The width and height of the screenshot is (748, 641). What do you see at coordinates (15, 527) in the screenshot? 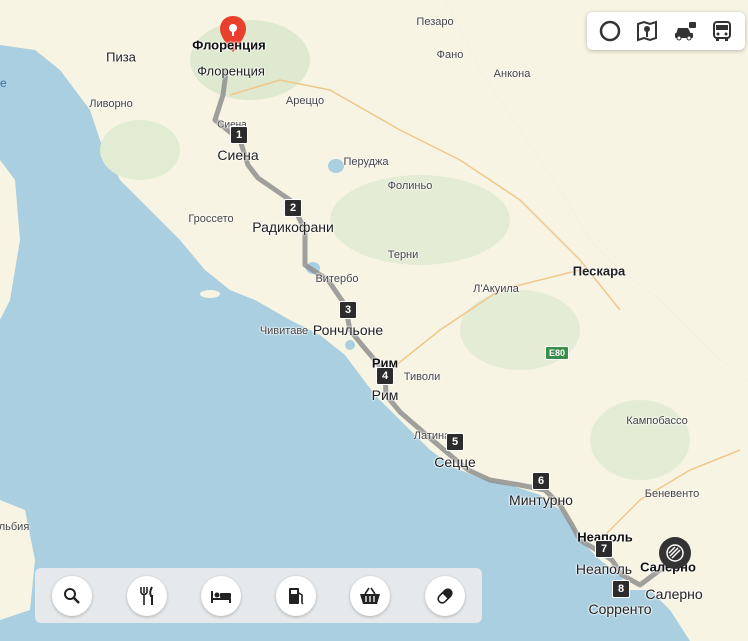
I see `city-label: льбия` at bounding box center [15, 527].